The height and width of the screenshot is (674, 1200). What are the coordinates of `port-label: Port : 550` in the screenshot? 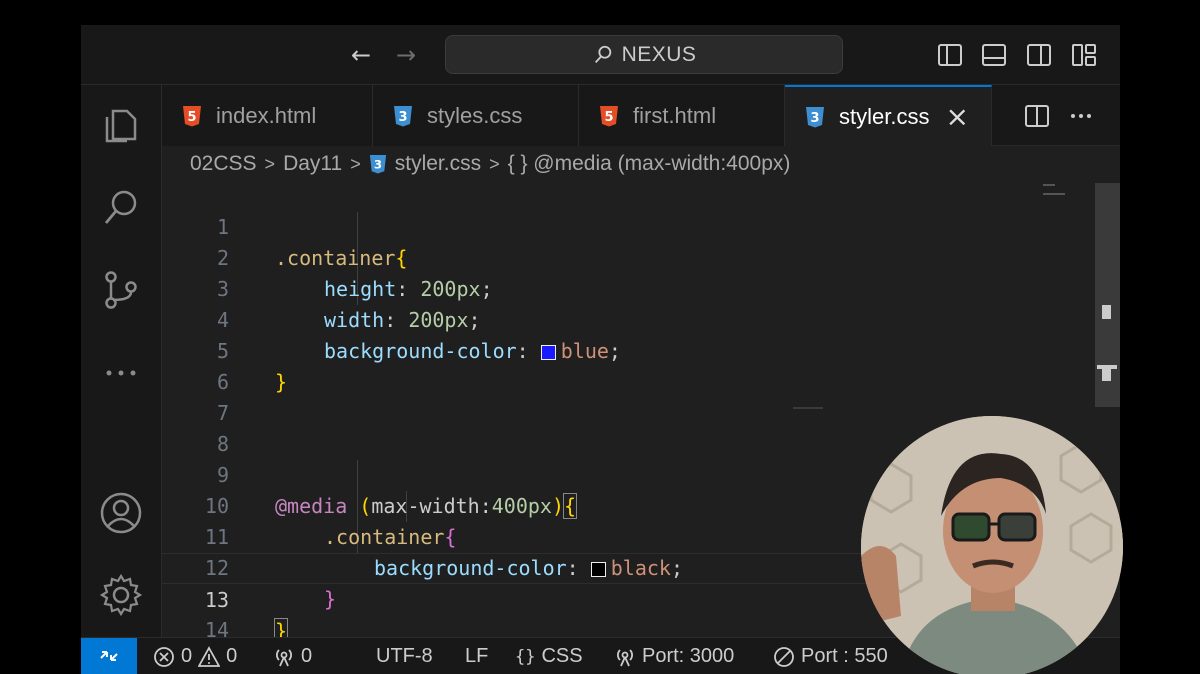 It's located at (844, 656).